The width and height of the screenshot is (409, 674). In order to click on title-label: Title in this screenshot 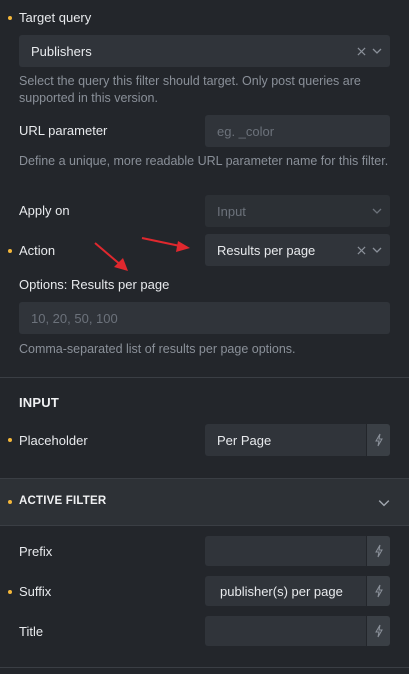, I will do `click(31, 631)`.